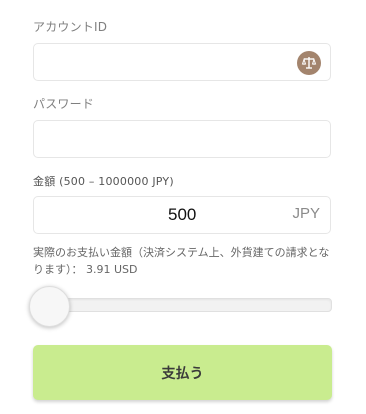 The image size is (366, 414). Describe the element at coordinates (182, 139) in the screenshot. I see `password-input` at that location.